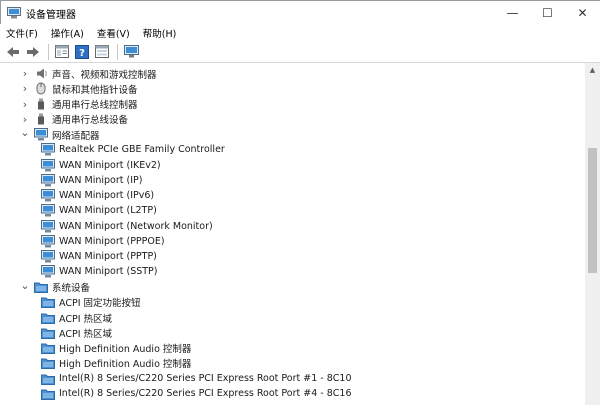 This screenshot has height=405, width=600. I want to click on maximize-icon: ☐, so click(547, 13).